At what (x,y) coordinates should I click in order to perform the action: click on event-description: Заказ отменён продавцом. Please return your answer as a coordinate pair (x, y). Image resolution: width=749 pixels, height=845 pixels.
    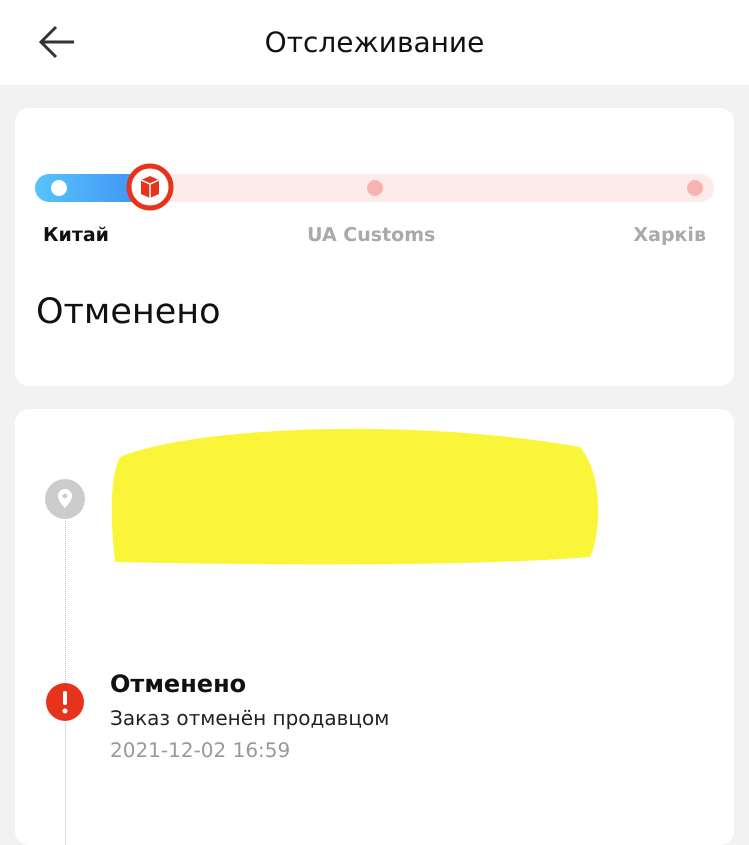
    Looking at the image, I should click on (250, 718).